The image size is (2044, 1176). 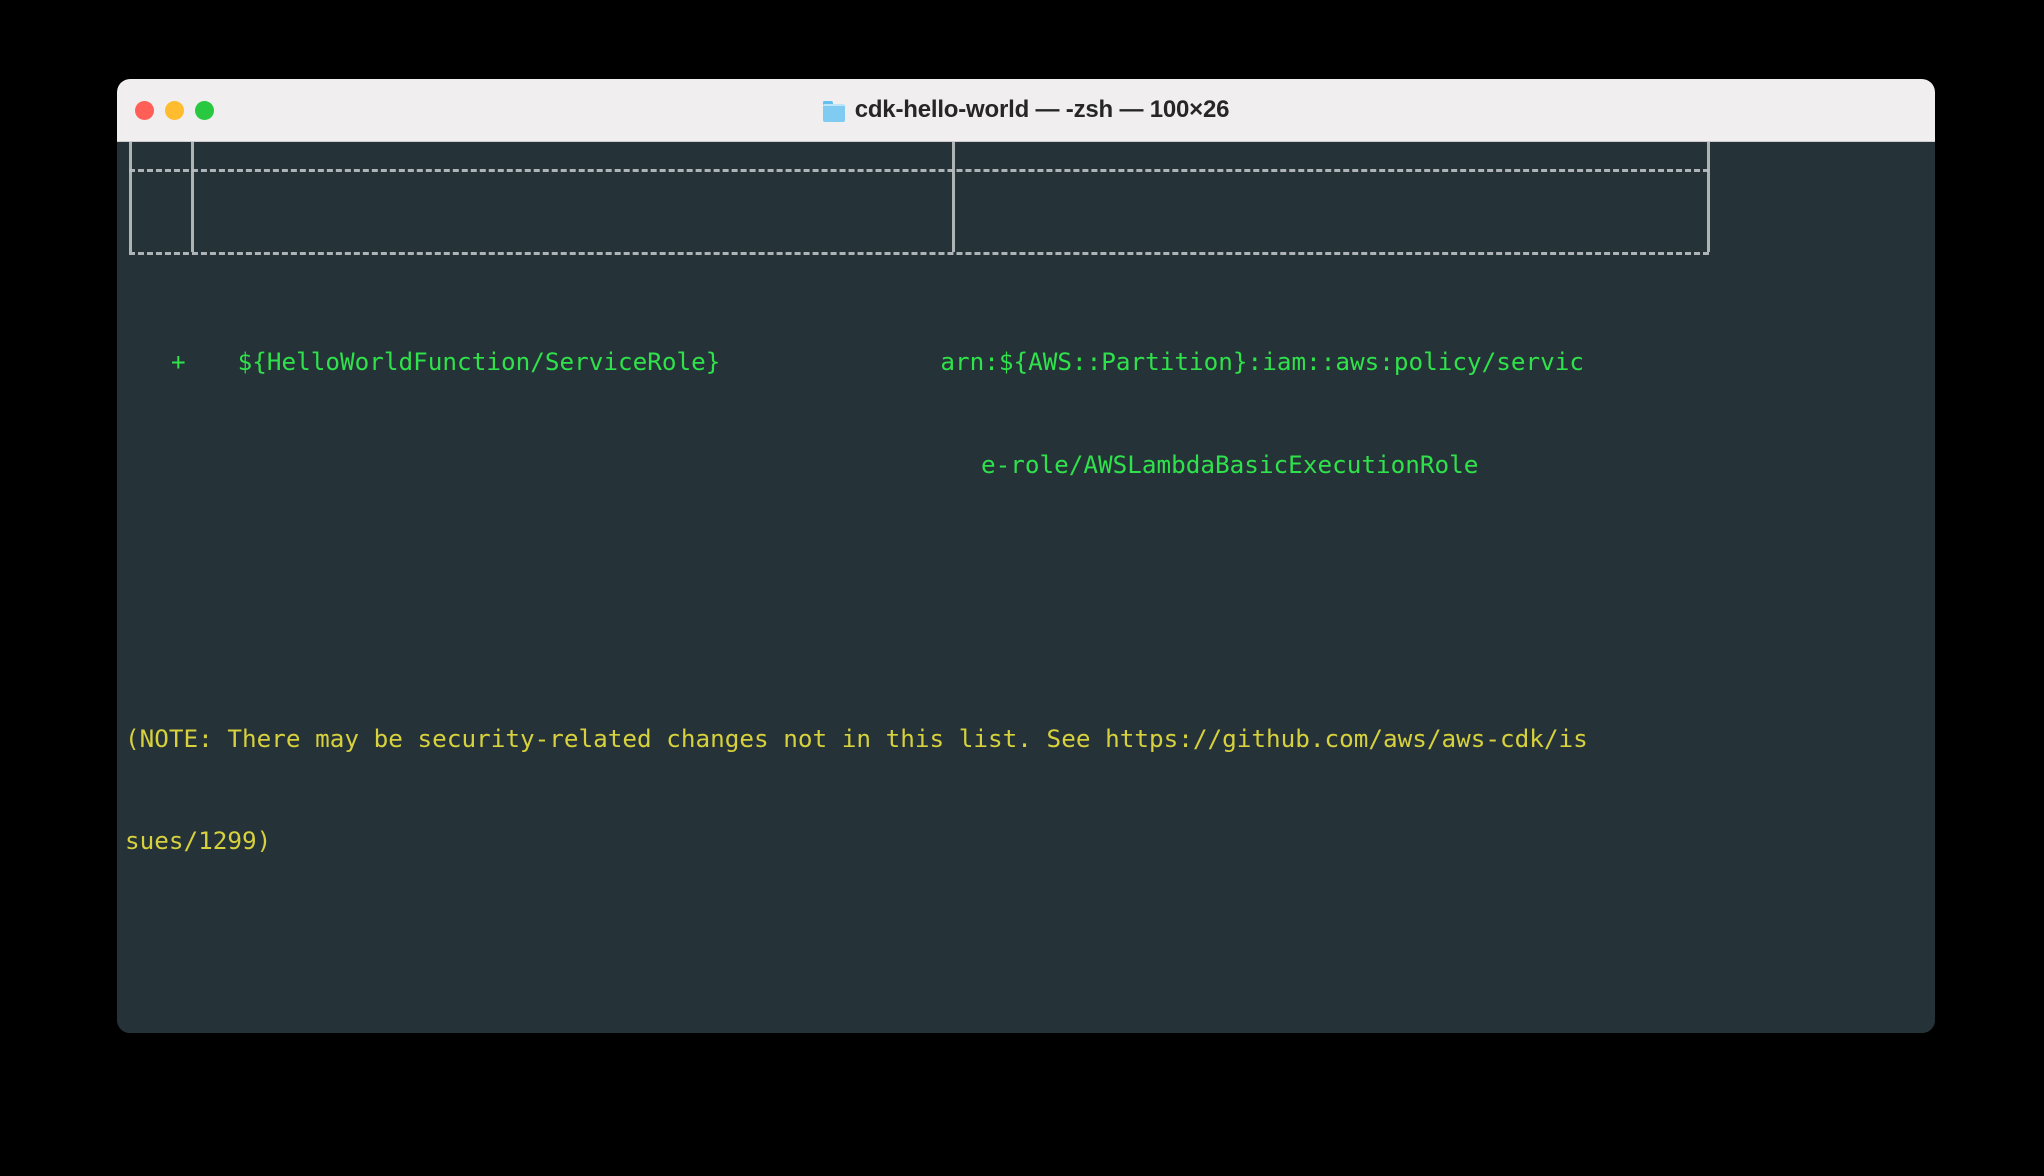 What do you see at coordinates (1042, 109) in the screenshot?
I see `window-title-text: cdk-hello-world — -zsh — 100×26` at bounding box center [1042, 109].